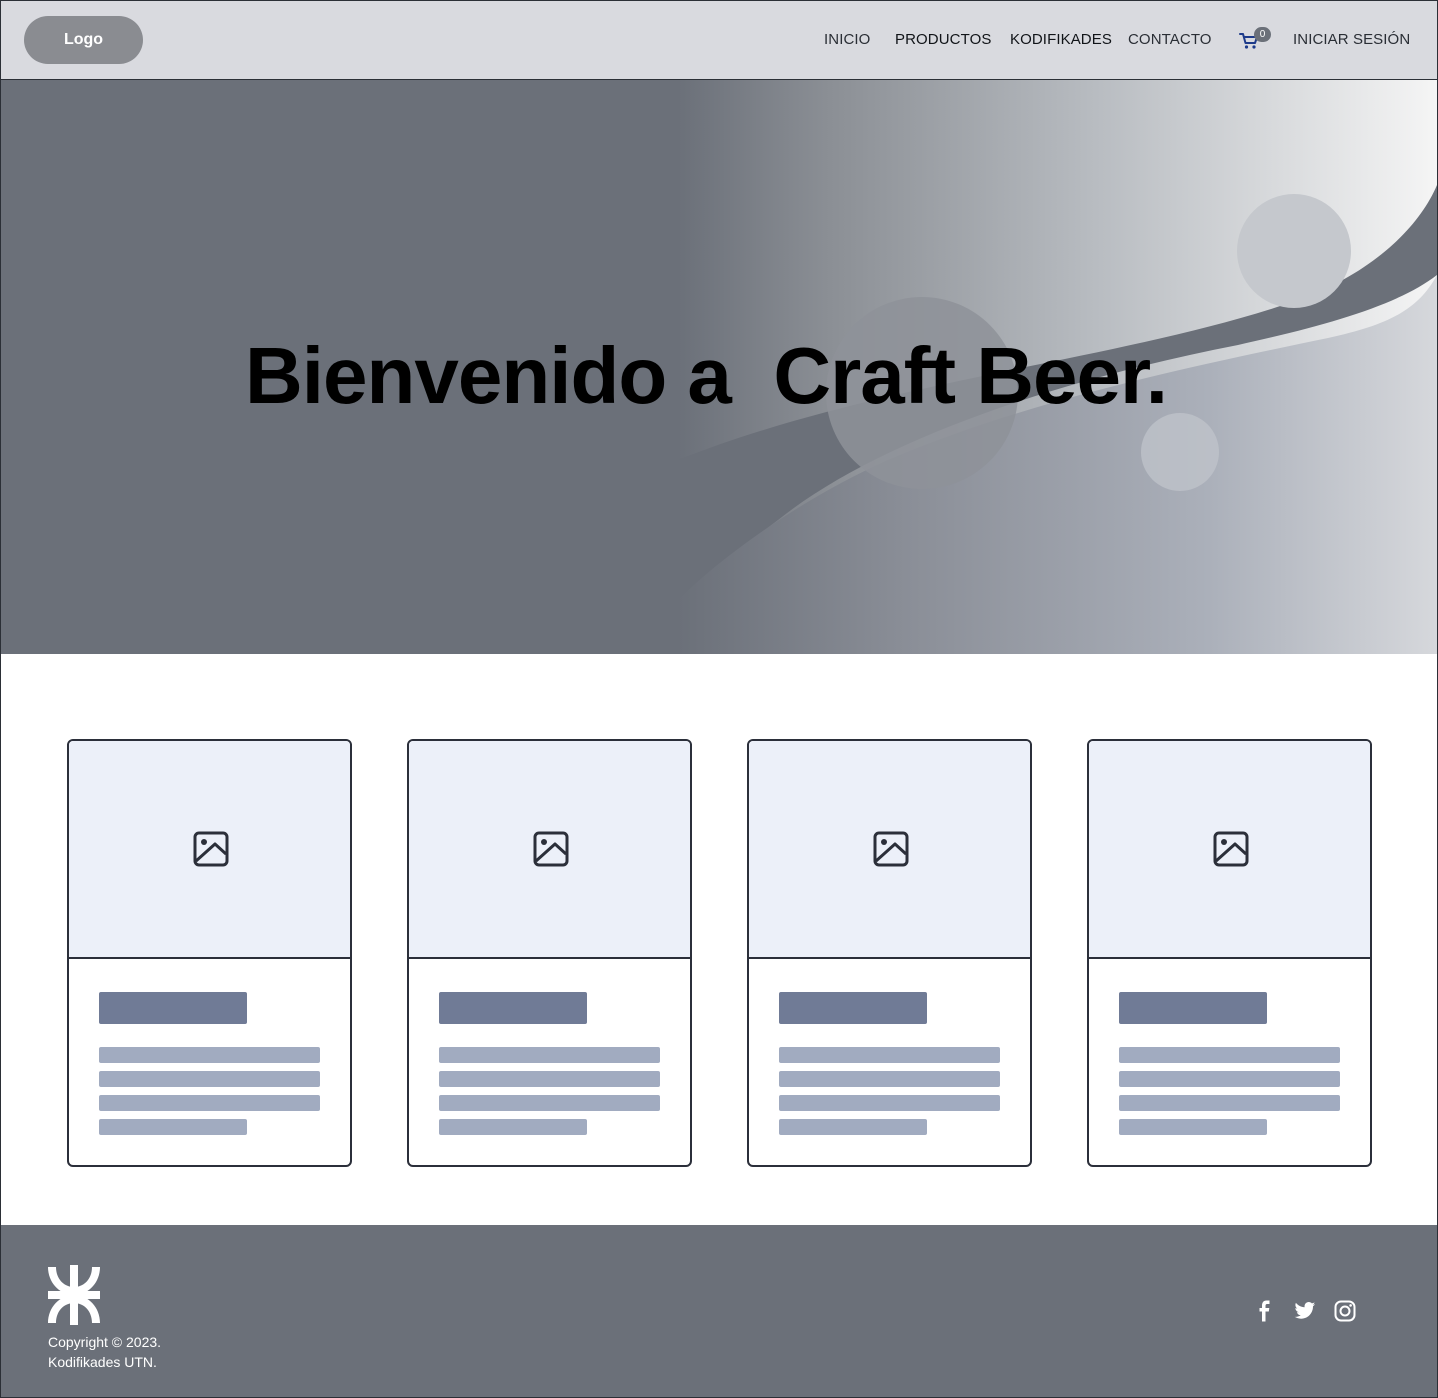 The width and height of the screenshot is (1438, 1398). I want to click on nav-login: INICIAR SESIÓN, so click(1351, 39).